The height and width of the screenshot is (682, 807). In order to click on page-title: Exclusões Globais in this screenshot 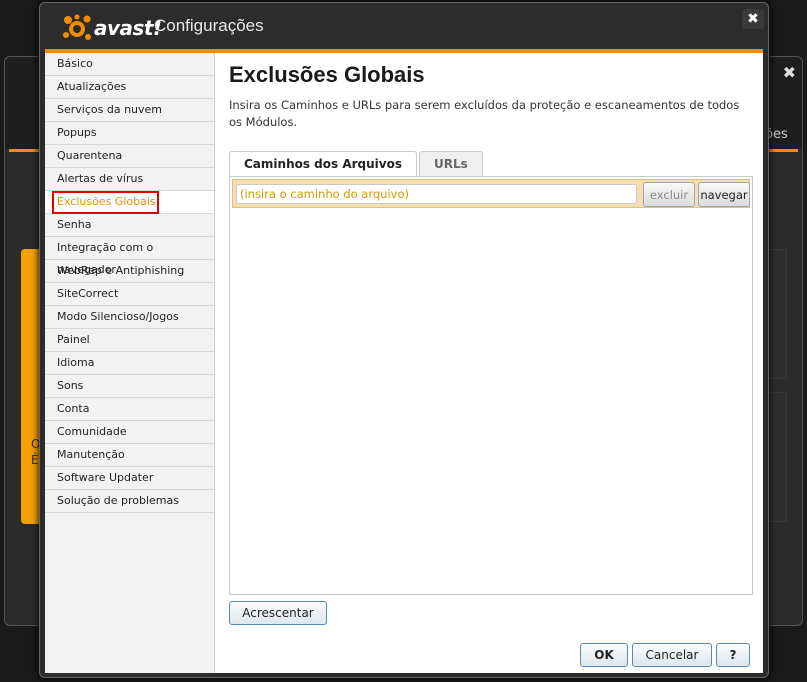, I will do `click(327, 74)`.